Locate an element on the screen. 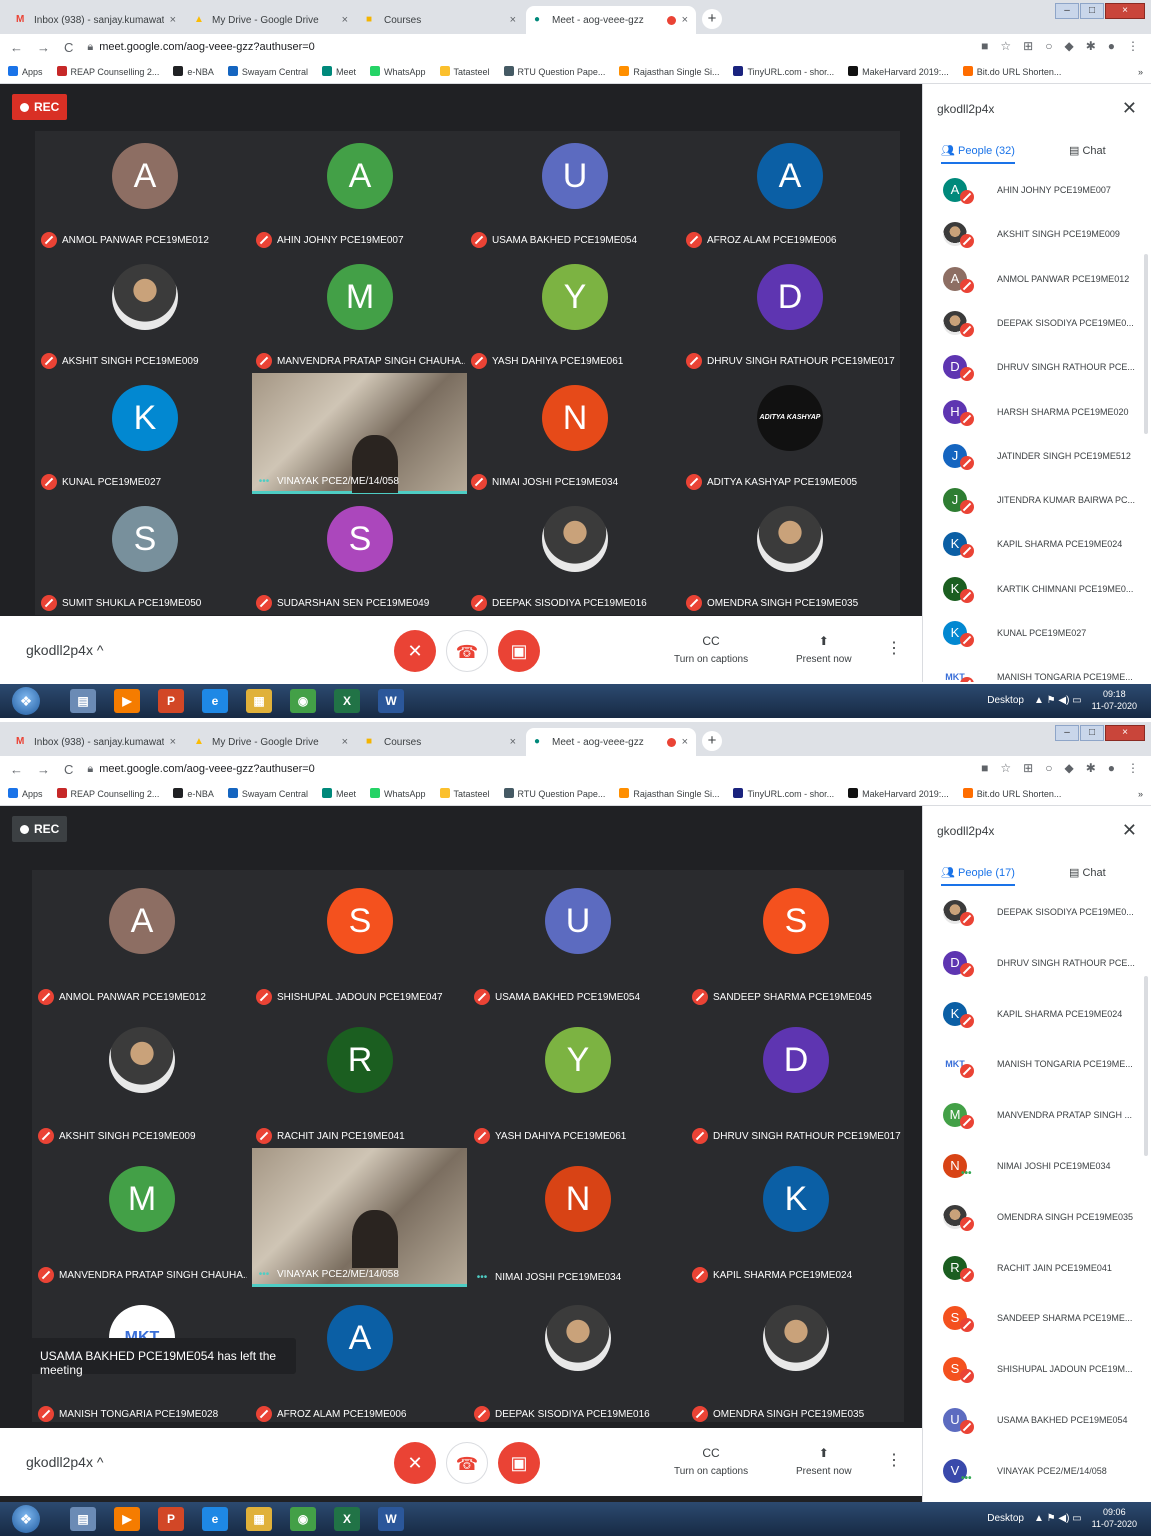 This screenshot has width=1151, height=1536. participant-tile: DEEPAK SISODIYA PCE19ME016 is located at coordinates (574, 554).